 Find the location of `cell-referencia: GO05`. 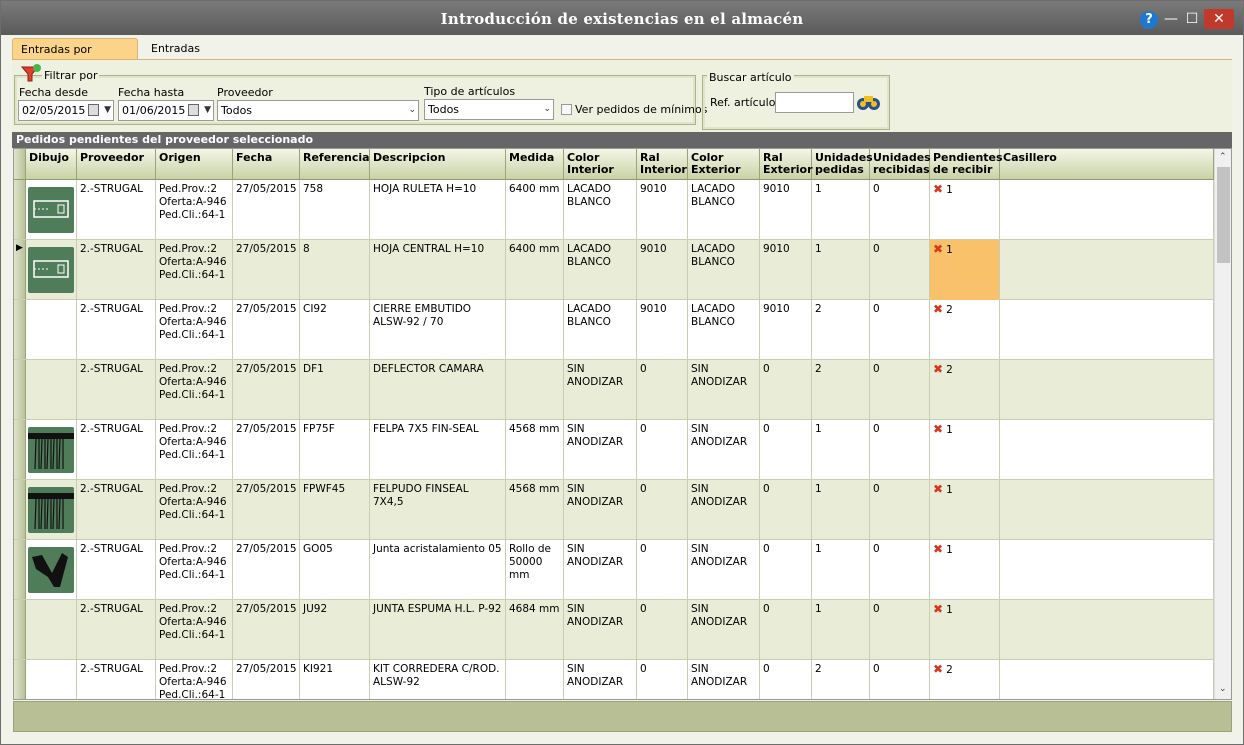

cell-referencia: GO05 is located at coordinates (335, 570).